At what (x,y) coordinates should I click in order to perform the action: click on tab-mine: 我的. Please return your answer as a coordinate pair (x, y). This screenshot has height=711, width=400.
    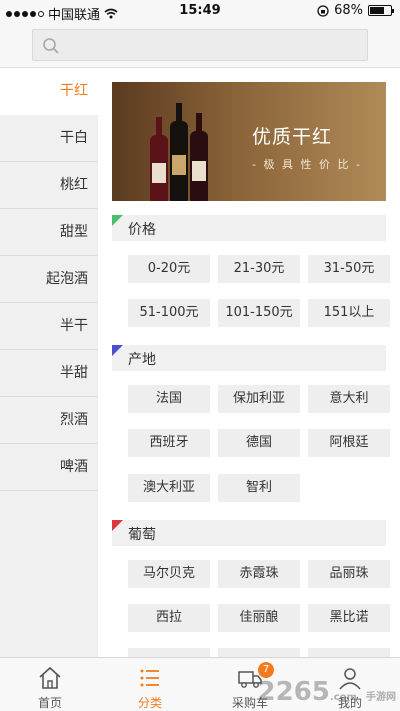
    Looking at the image, I should click on (350, 684).